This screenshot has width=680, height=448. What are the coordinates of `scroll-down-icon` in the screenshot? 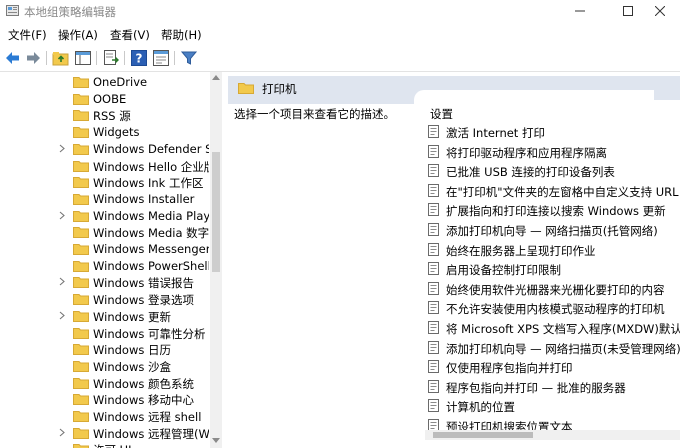 It's located at (216, 441).